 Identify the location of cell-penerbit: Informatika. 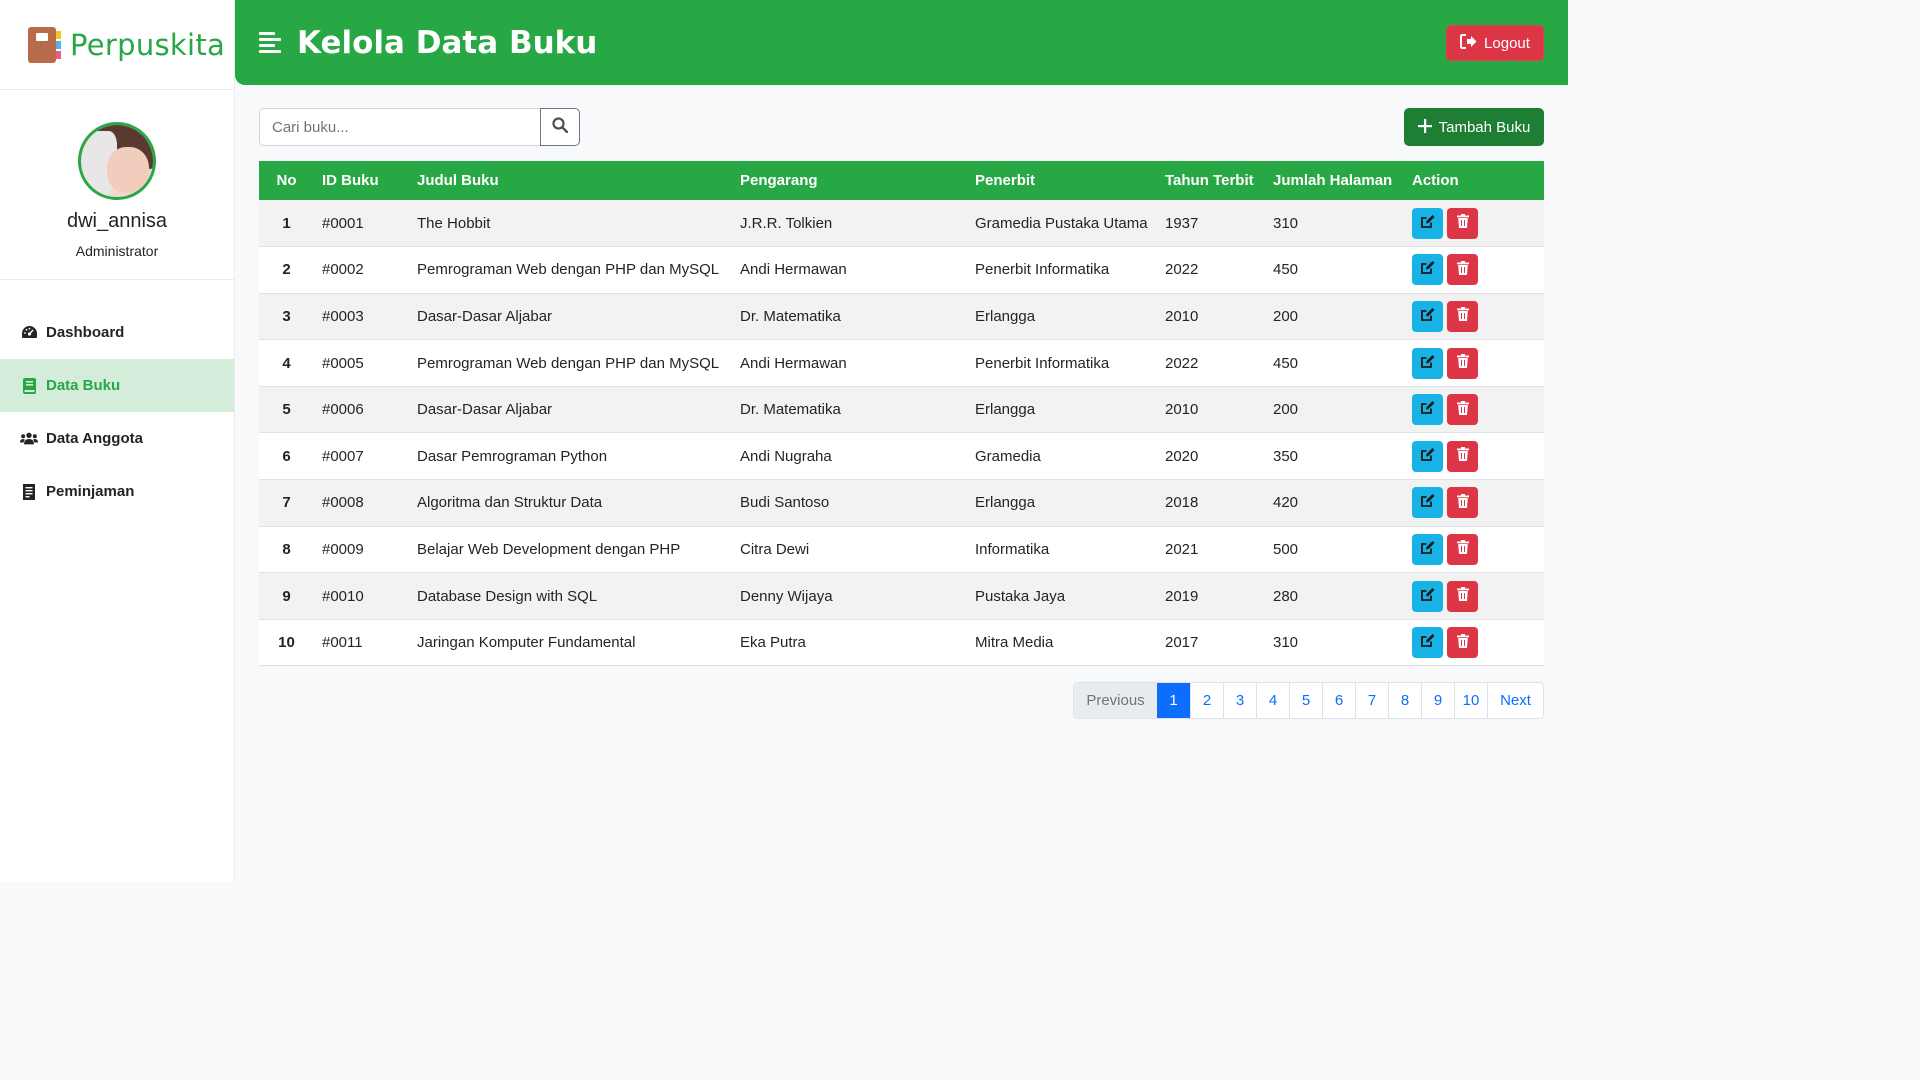
(1012, 549).